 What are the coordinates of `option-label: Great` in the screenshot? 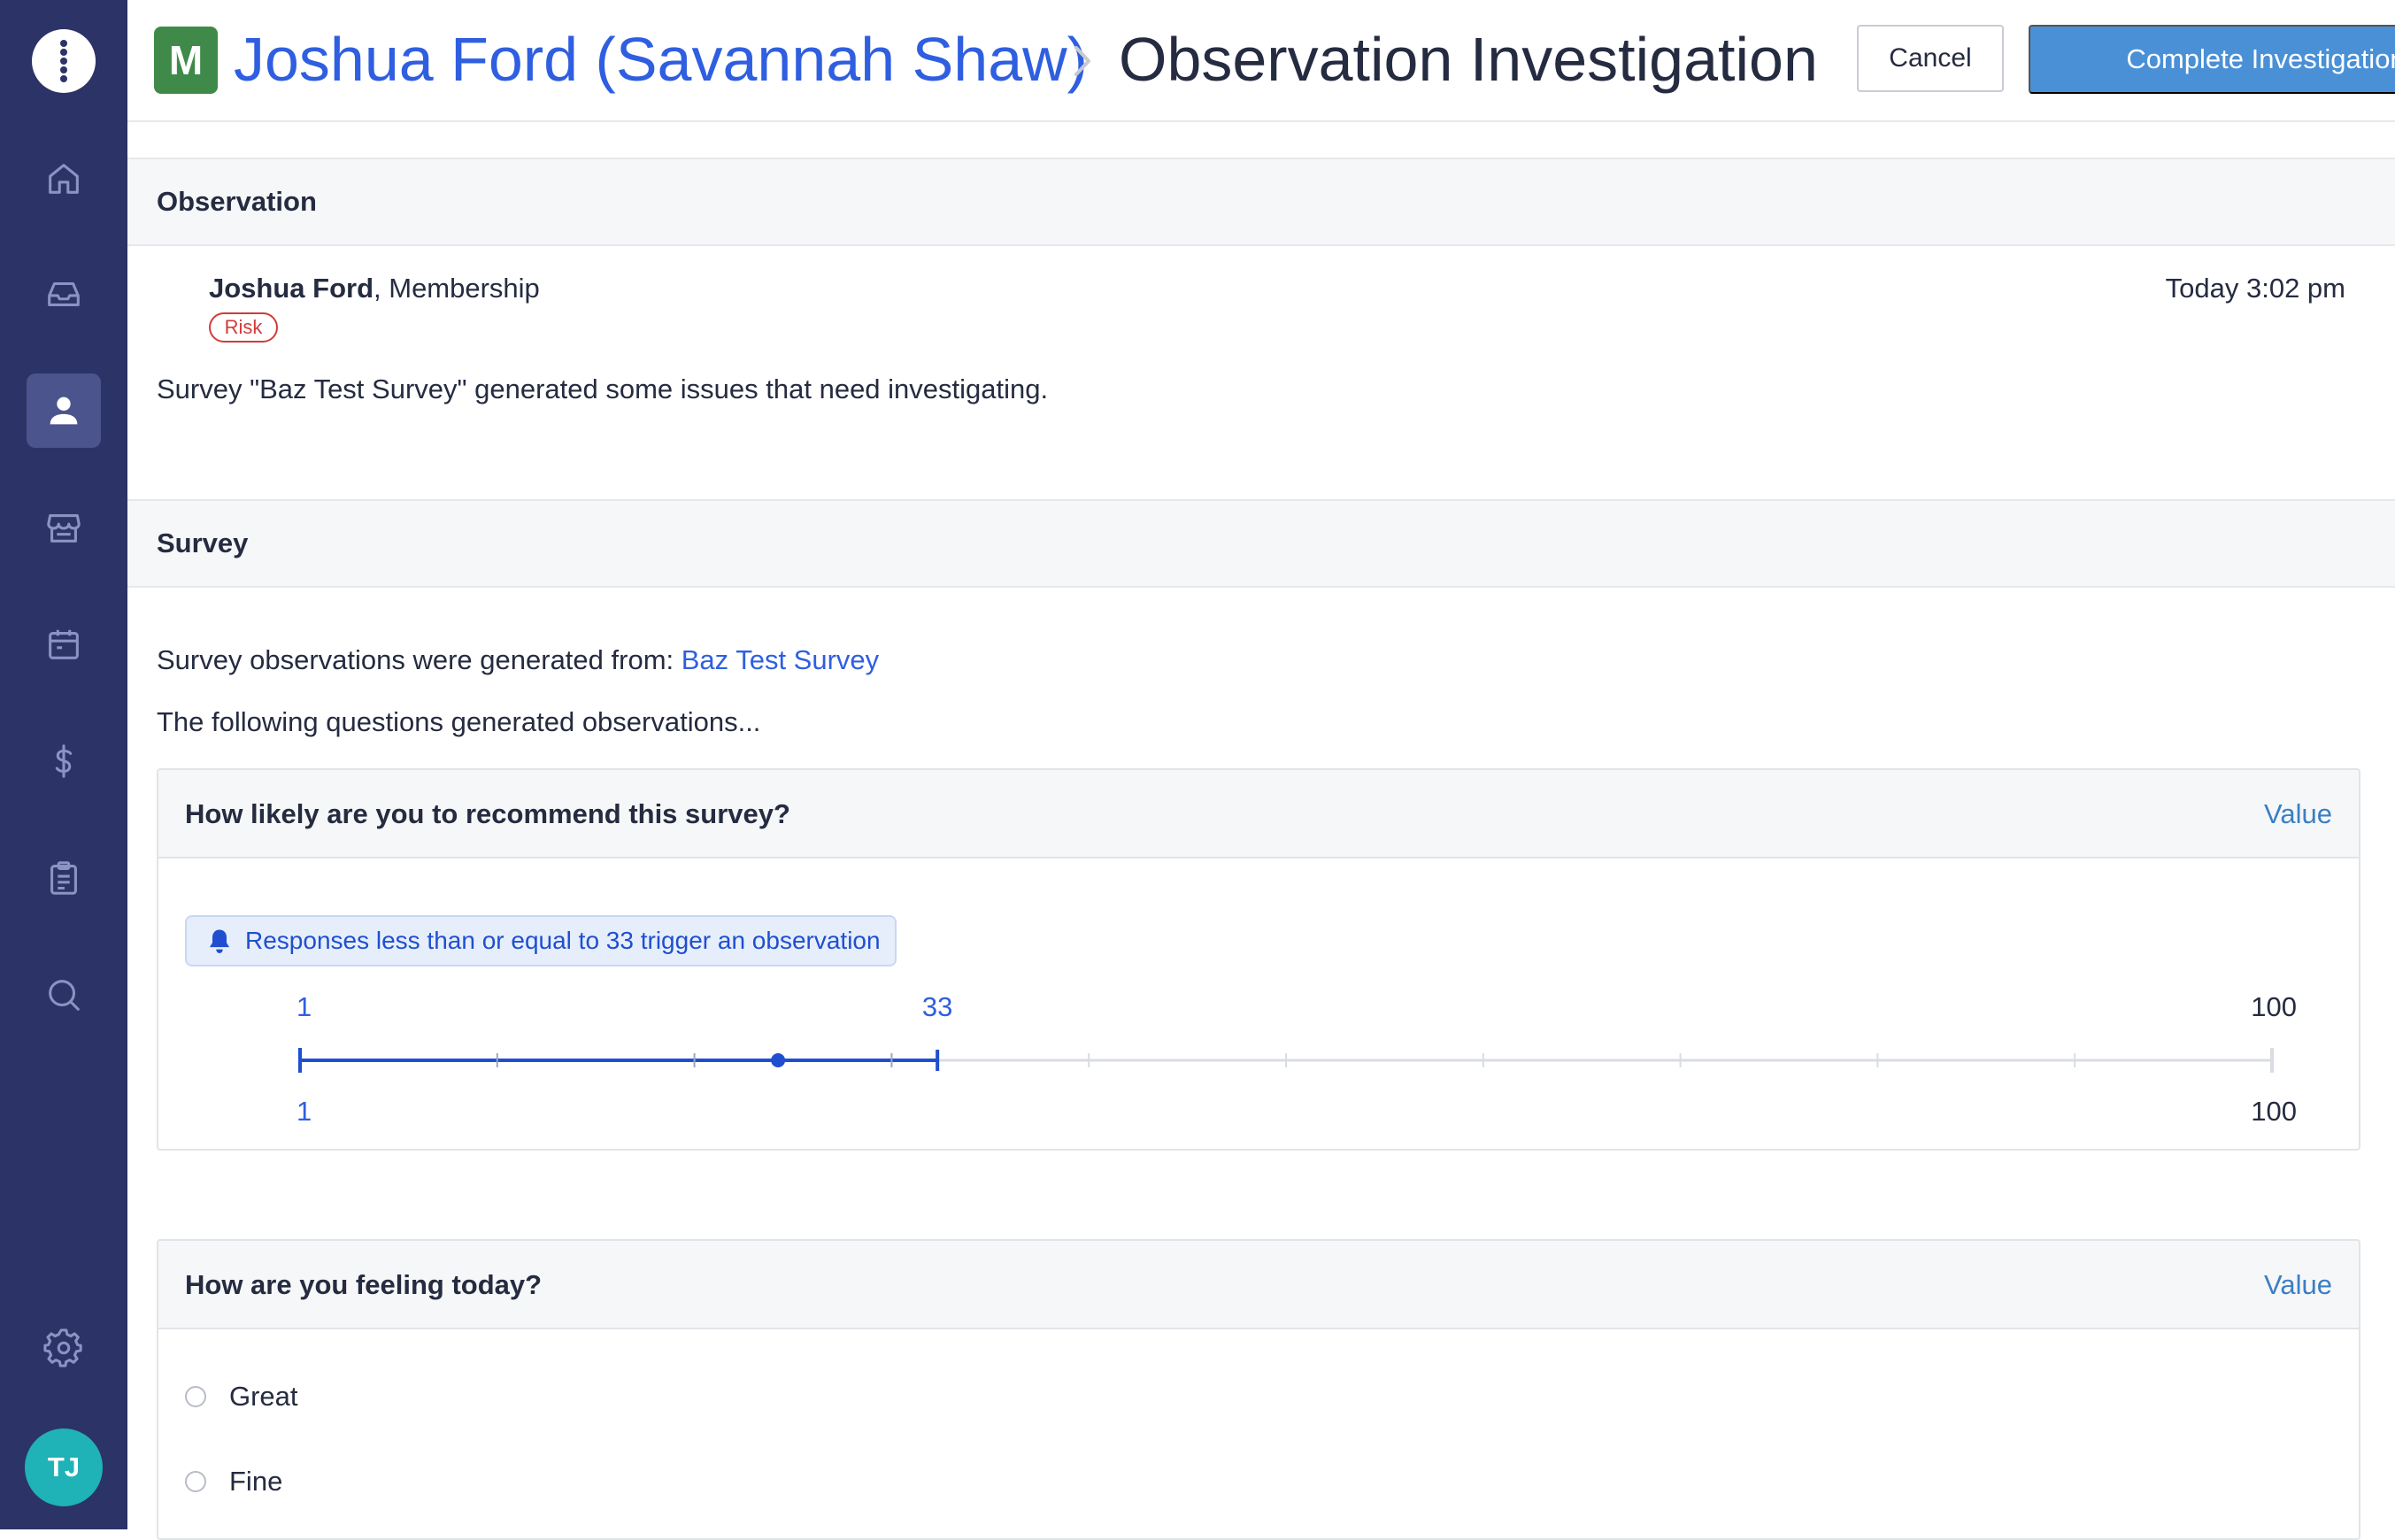 It's located at (263, 1397).